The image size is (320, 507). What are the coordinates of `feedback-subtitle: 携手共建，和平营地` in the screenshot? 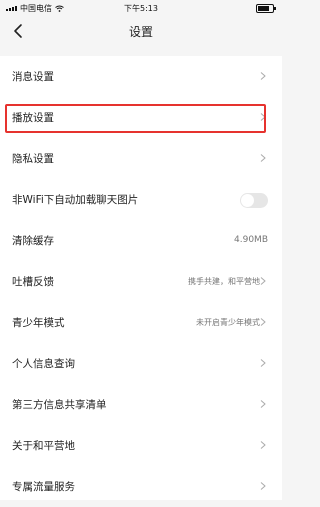 It's located at (224, 281).